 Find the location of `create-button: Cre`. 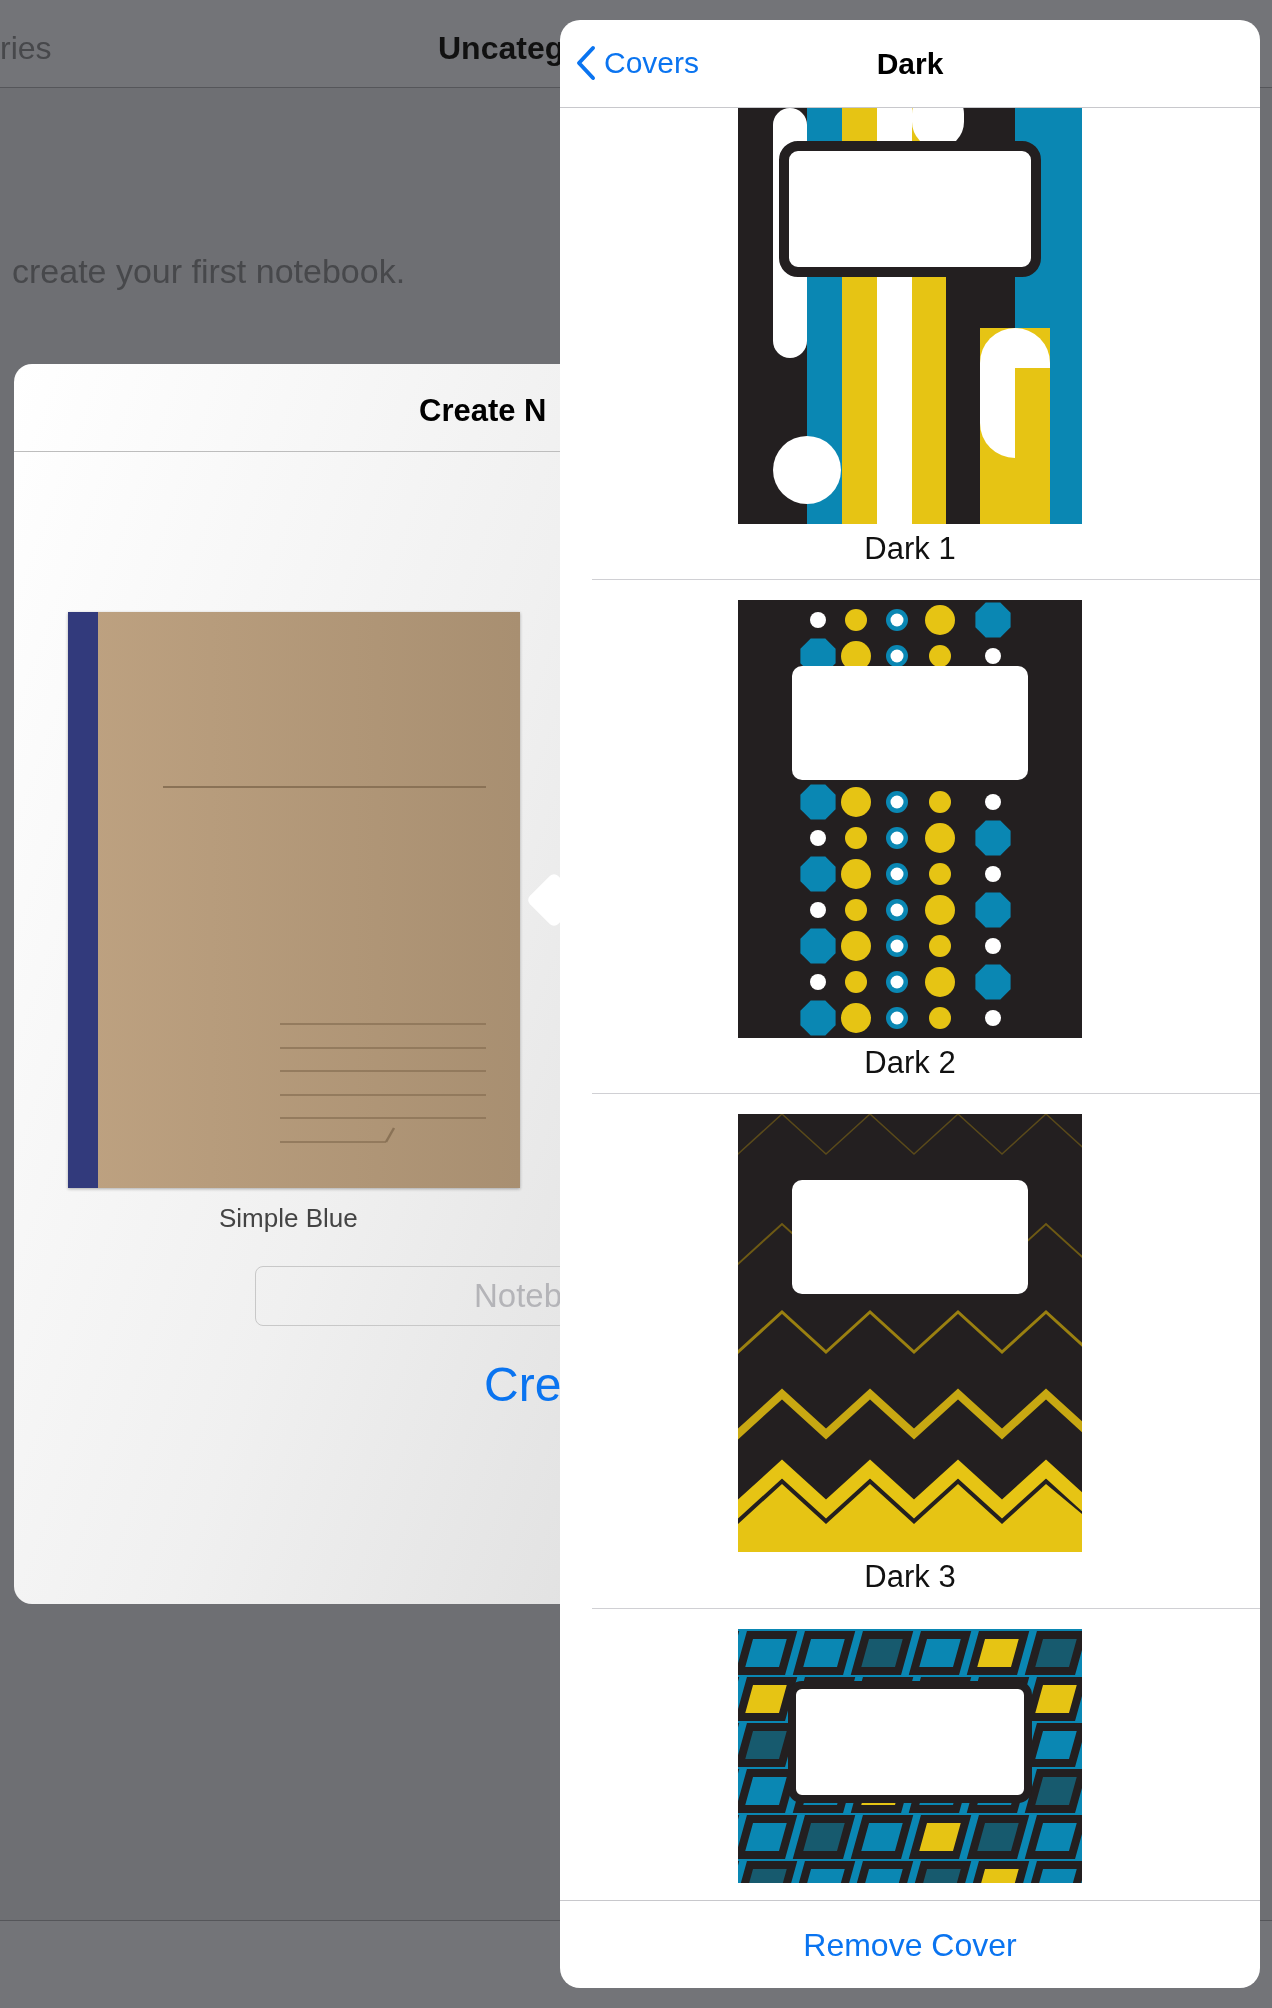

create-button: Cre is located at coordinates (523, 1385).